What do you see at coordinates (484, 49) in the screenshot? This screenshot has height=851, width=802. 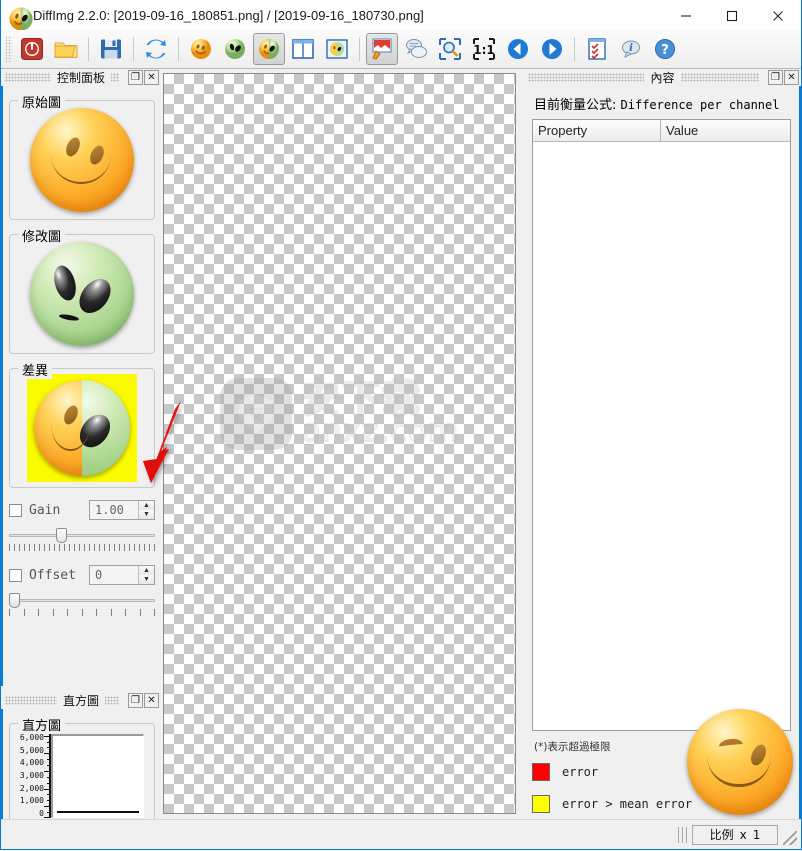 I see `zoom-actual-icon: 1:1` at bounding box center [484, 49].